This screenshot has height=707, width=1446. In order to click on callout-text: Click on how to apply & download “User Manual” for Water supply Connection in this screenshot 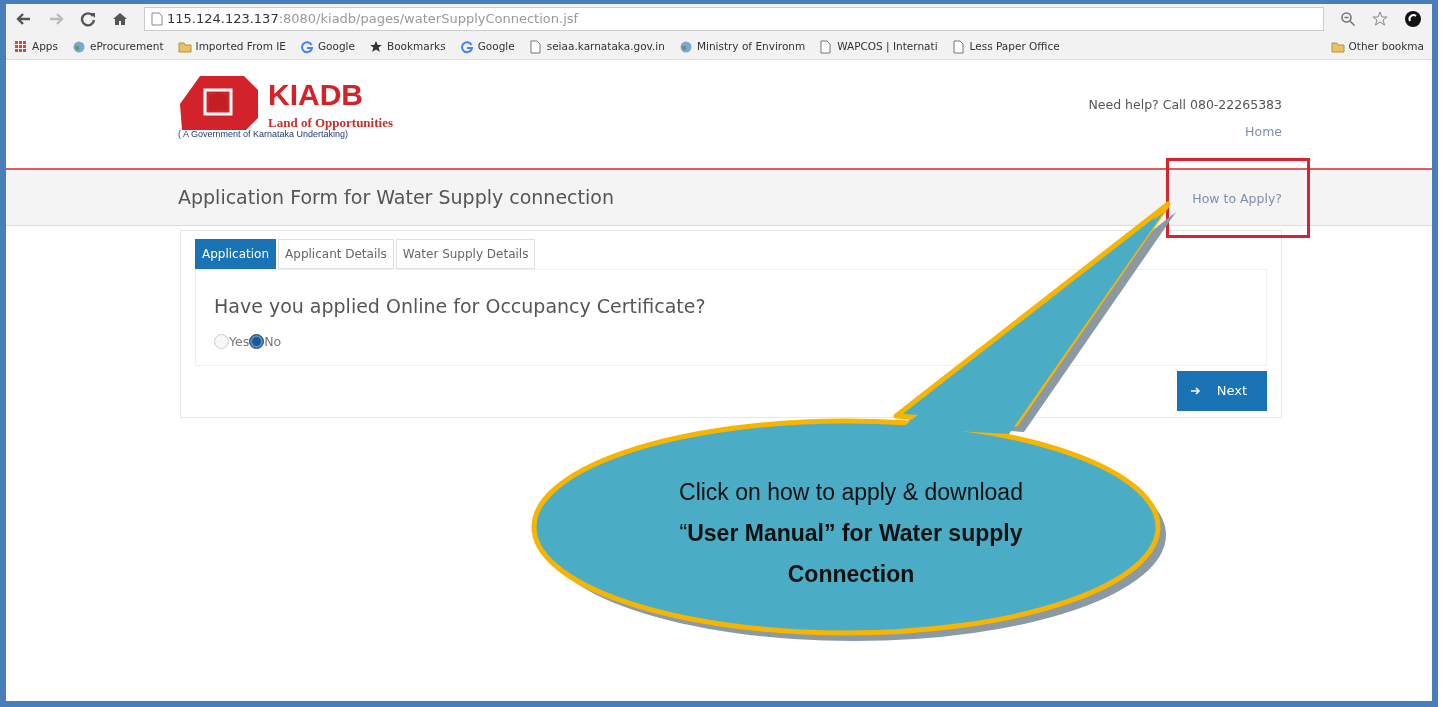, I will do `click(851, 533)`.